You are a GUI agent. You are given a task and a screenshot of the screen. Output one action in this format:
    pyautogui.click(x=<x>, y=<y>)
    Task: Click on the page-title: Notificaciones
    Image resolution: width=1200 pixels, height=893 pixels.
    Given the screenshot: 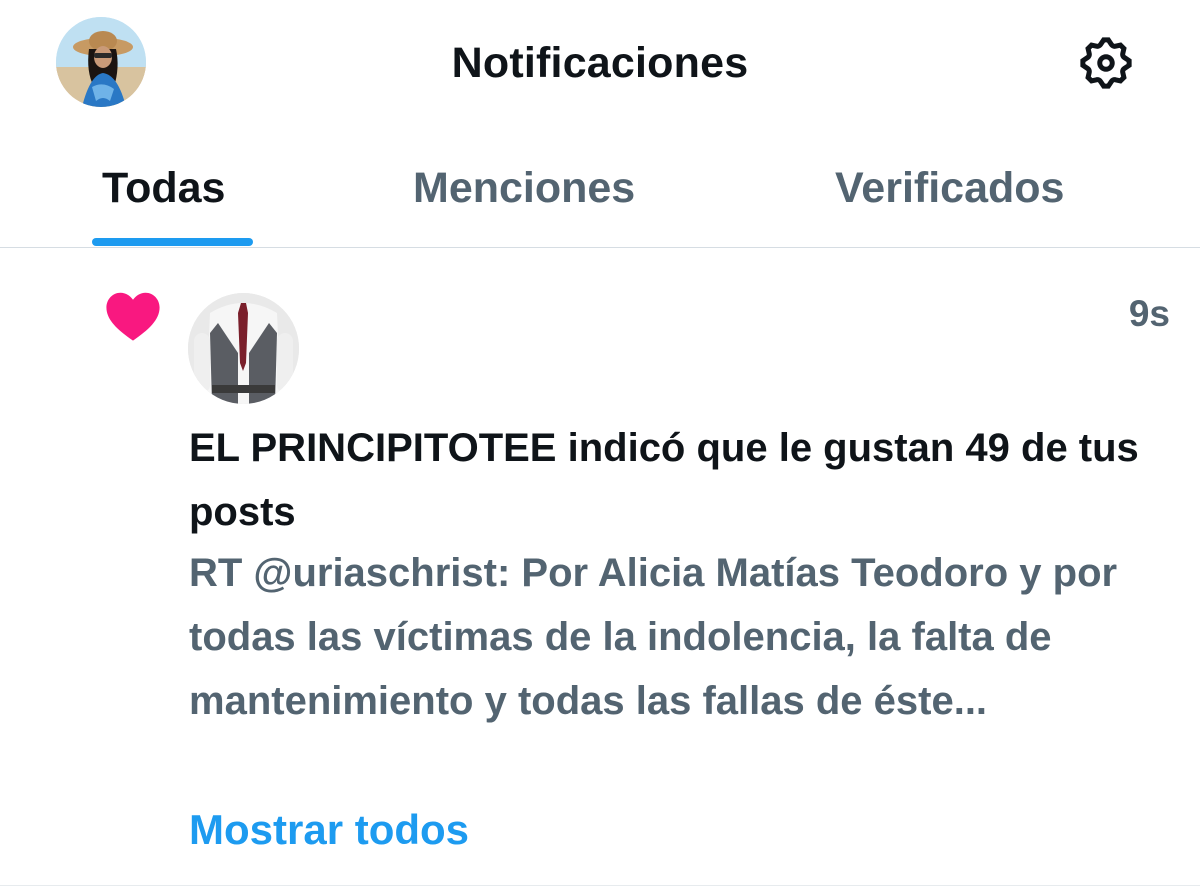 What is the action you would take?
    pyautogui.click(x=600, y=63)
    